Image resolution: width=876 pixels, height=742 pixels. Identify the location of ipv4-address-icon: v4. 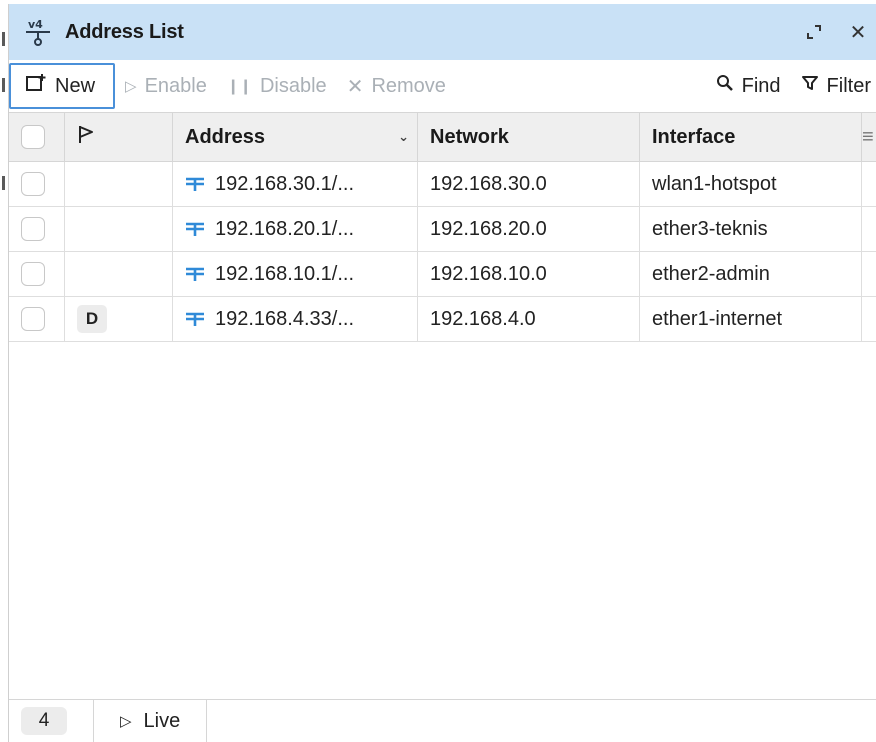
(38, 32).